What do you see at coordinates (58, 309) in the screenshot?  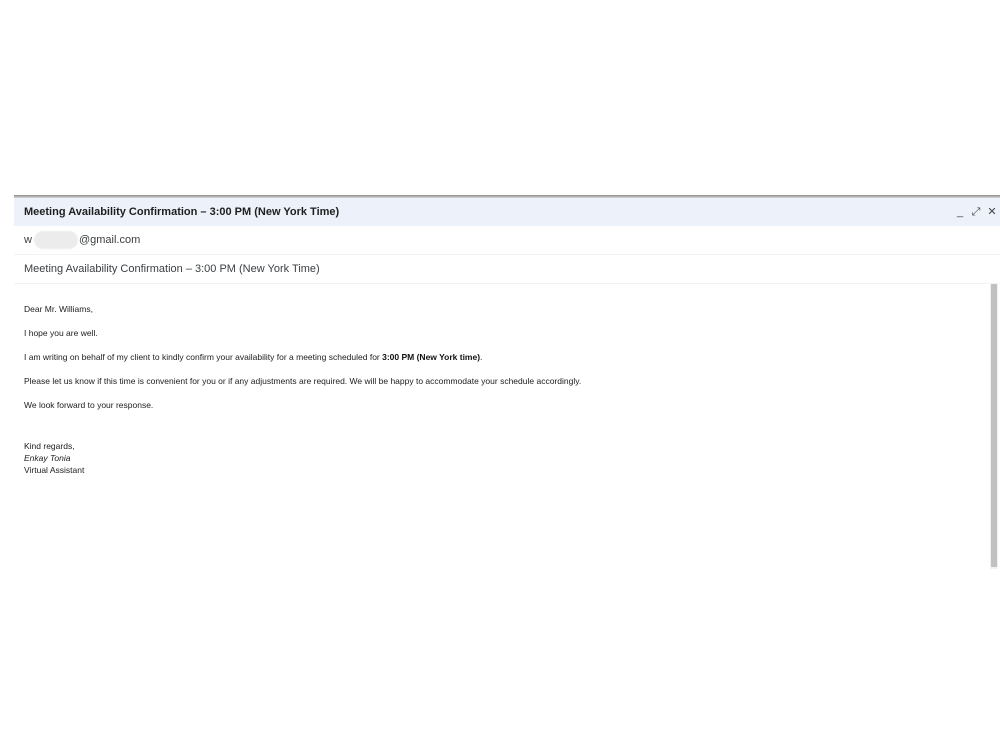 I see `greeting: Dear Mr. Williams,` at bounding box center [58, 309].